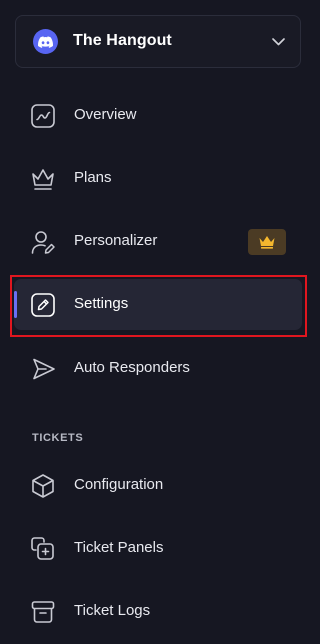 This screenshot has width=320, height=644. I want to click on nav-label-settings: Settings, so click(101, 303).